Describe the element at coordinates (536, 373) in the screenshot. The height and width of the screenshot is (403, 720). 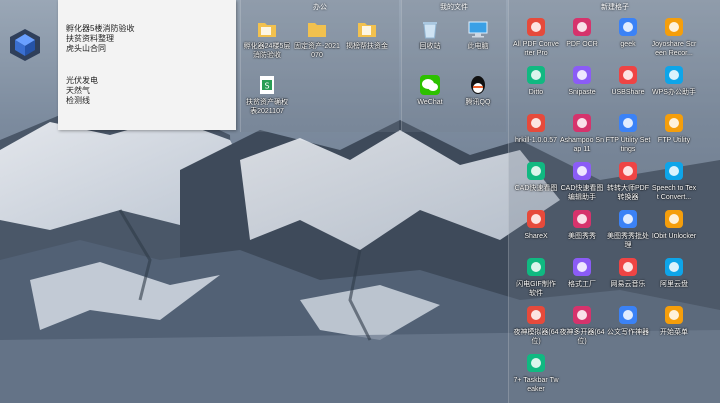
I see `desktop-shortcut: 7+ Taskbar Tweaker` at that location.